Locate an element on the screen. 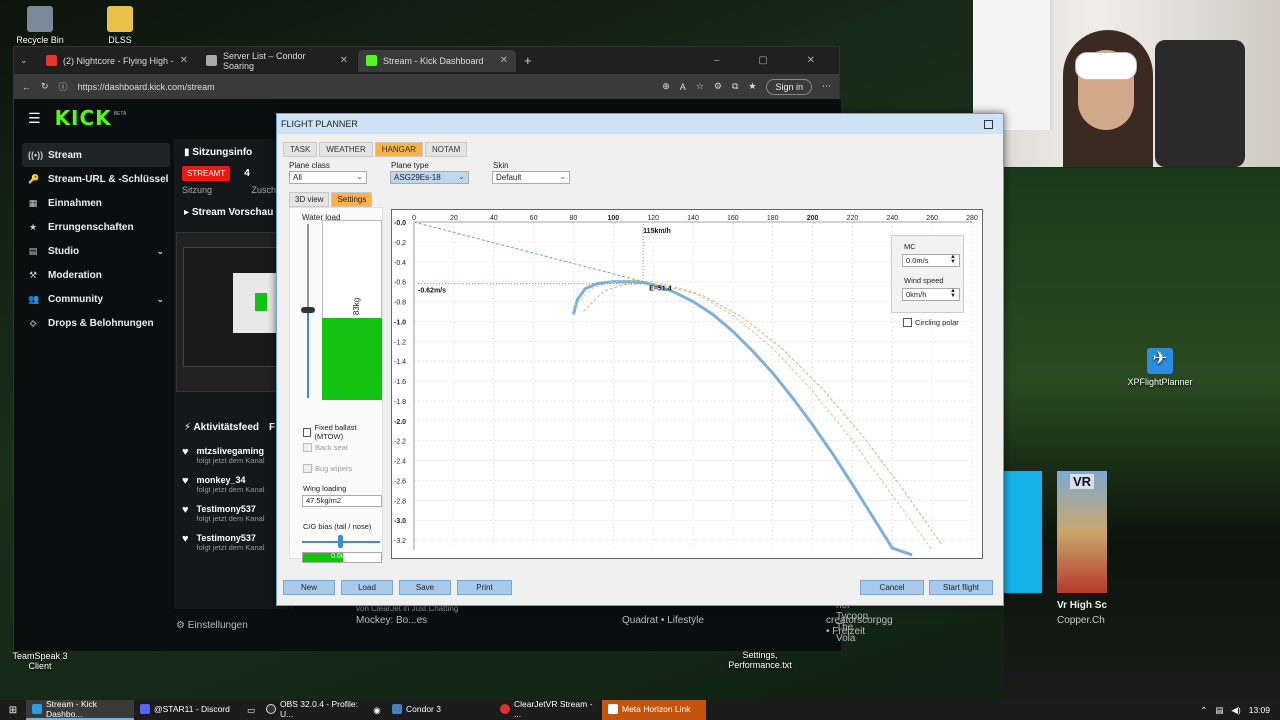 This screenshot has width=1280, height=720. tab-notam: NOTAM is located at coordinates (446, 149).